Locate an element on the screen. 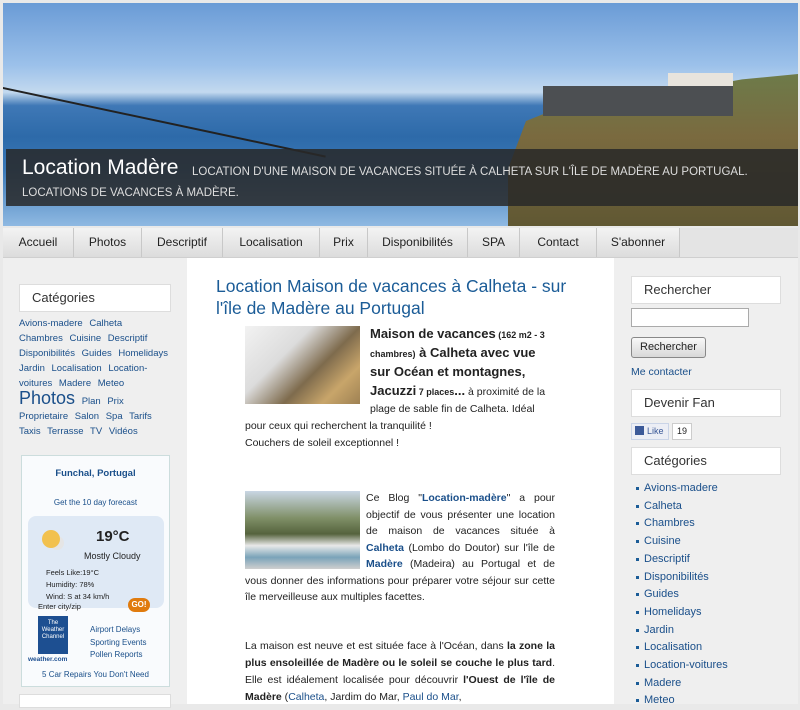 The width and height of the screenshot is (800, 710). ad-link: 5 Car Repairs You Don't Need is located at coordinates (95, 674).